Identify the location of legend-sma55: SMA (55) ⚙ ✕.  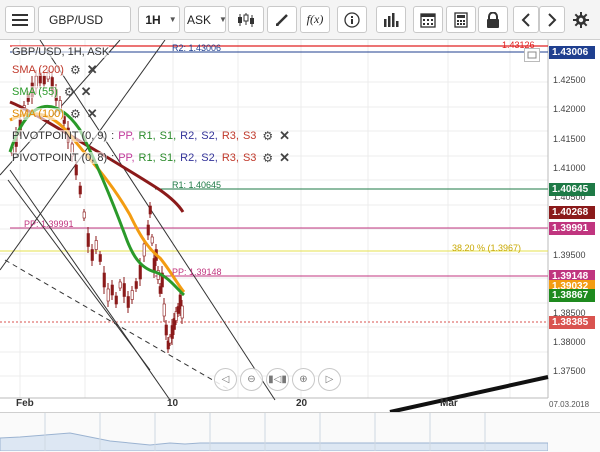
(52, 92).